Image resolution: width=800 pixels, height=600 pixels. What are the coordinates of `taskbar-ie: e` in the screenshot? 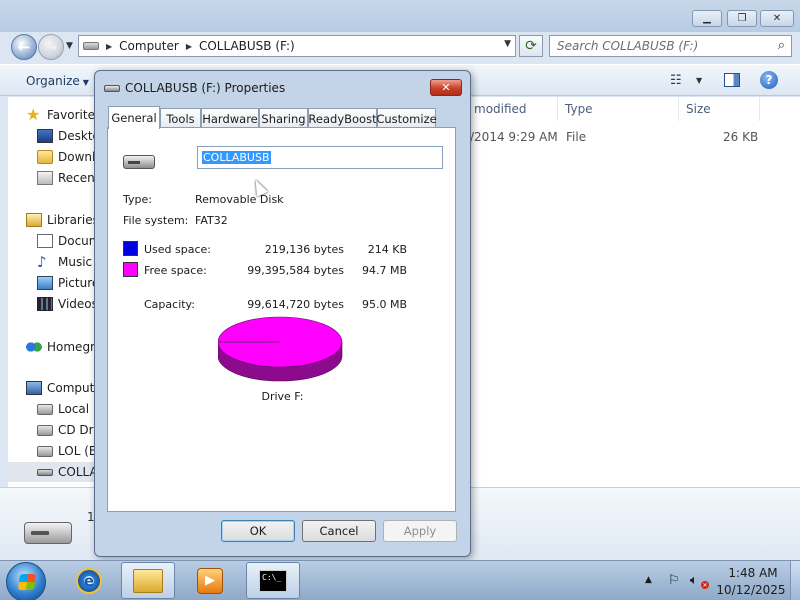 It's located at (89, 580).